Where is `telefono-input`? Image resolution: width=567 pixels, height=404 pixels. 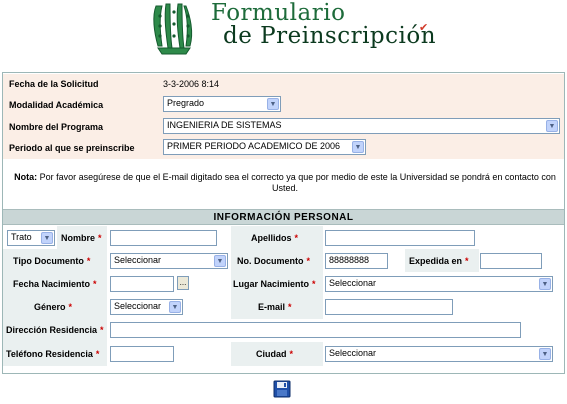
telefono-input is located at coordinates (142, 354).